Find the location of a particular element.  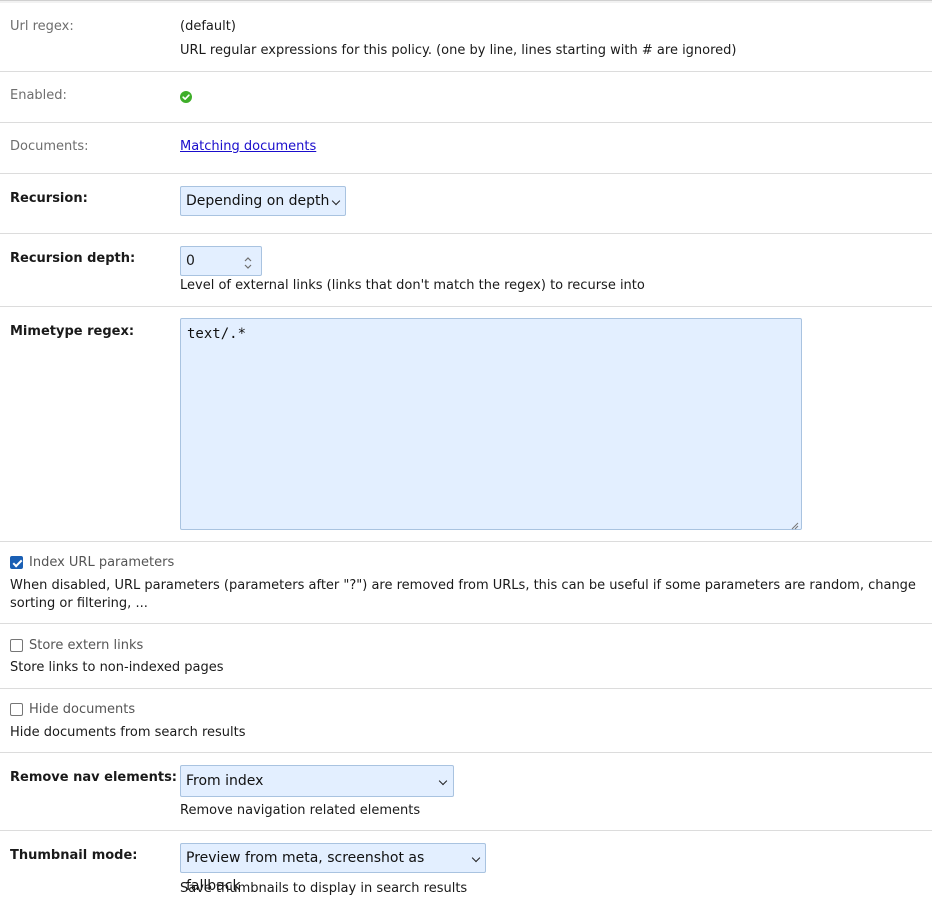

check-circle-icon is located at coordinates (186, 97).